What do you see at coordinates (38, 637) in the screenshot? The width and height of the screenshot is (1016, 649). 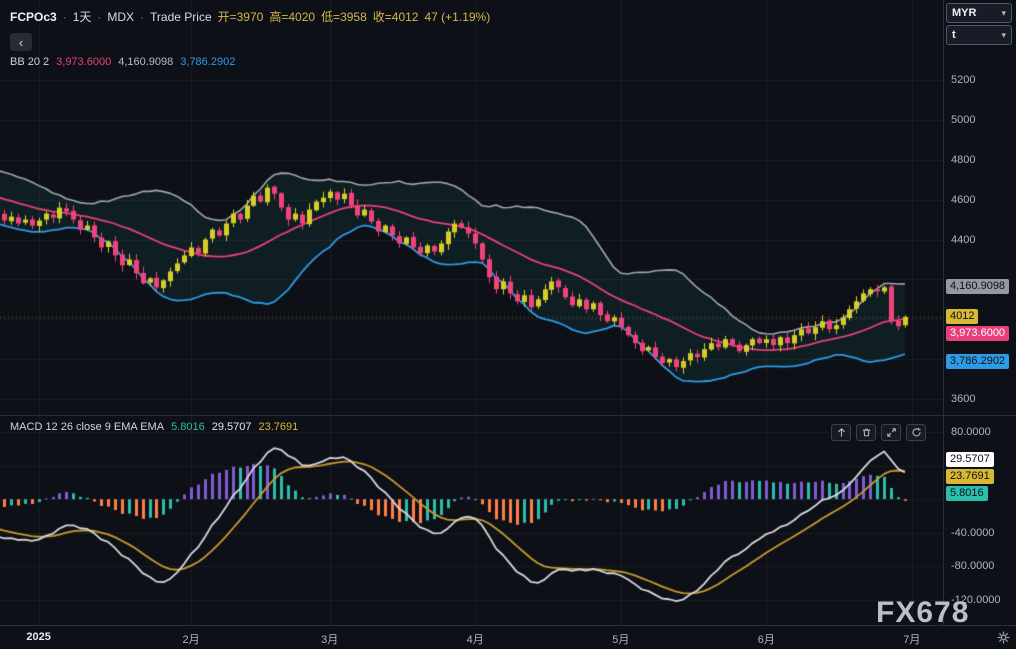 I see `time-axis-tick: 2025` at bounding box center [38, 637].